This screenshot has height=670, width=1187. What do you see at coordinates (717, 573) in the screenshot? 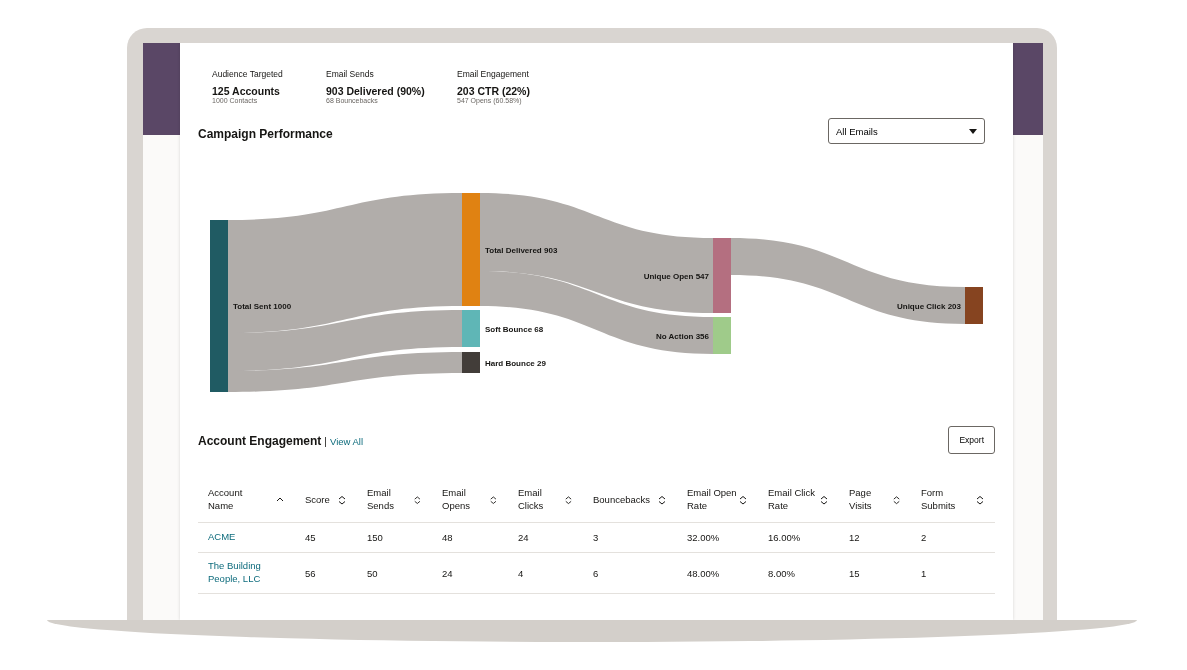
I see `table-cell: 48.00%` at bounding box center [717, 573].